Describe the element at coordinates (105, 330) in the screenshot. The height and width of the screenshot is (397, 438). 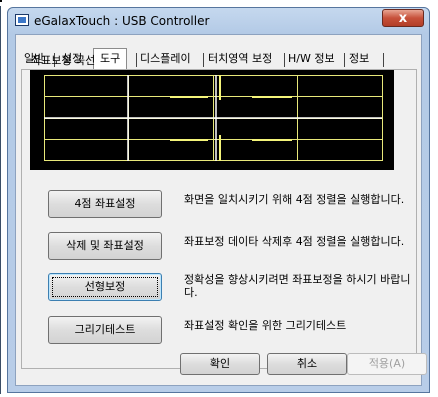
I see `draw-test-button: 그리기테스트` at that location.